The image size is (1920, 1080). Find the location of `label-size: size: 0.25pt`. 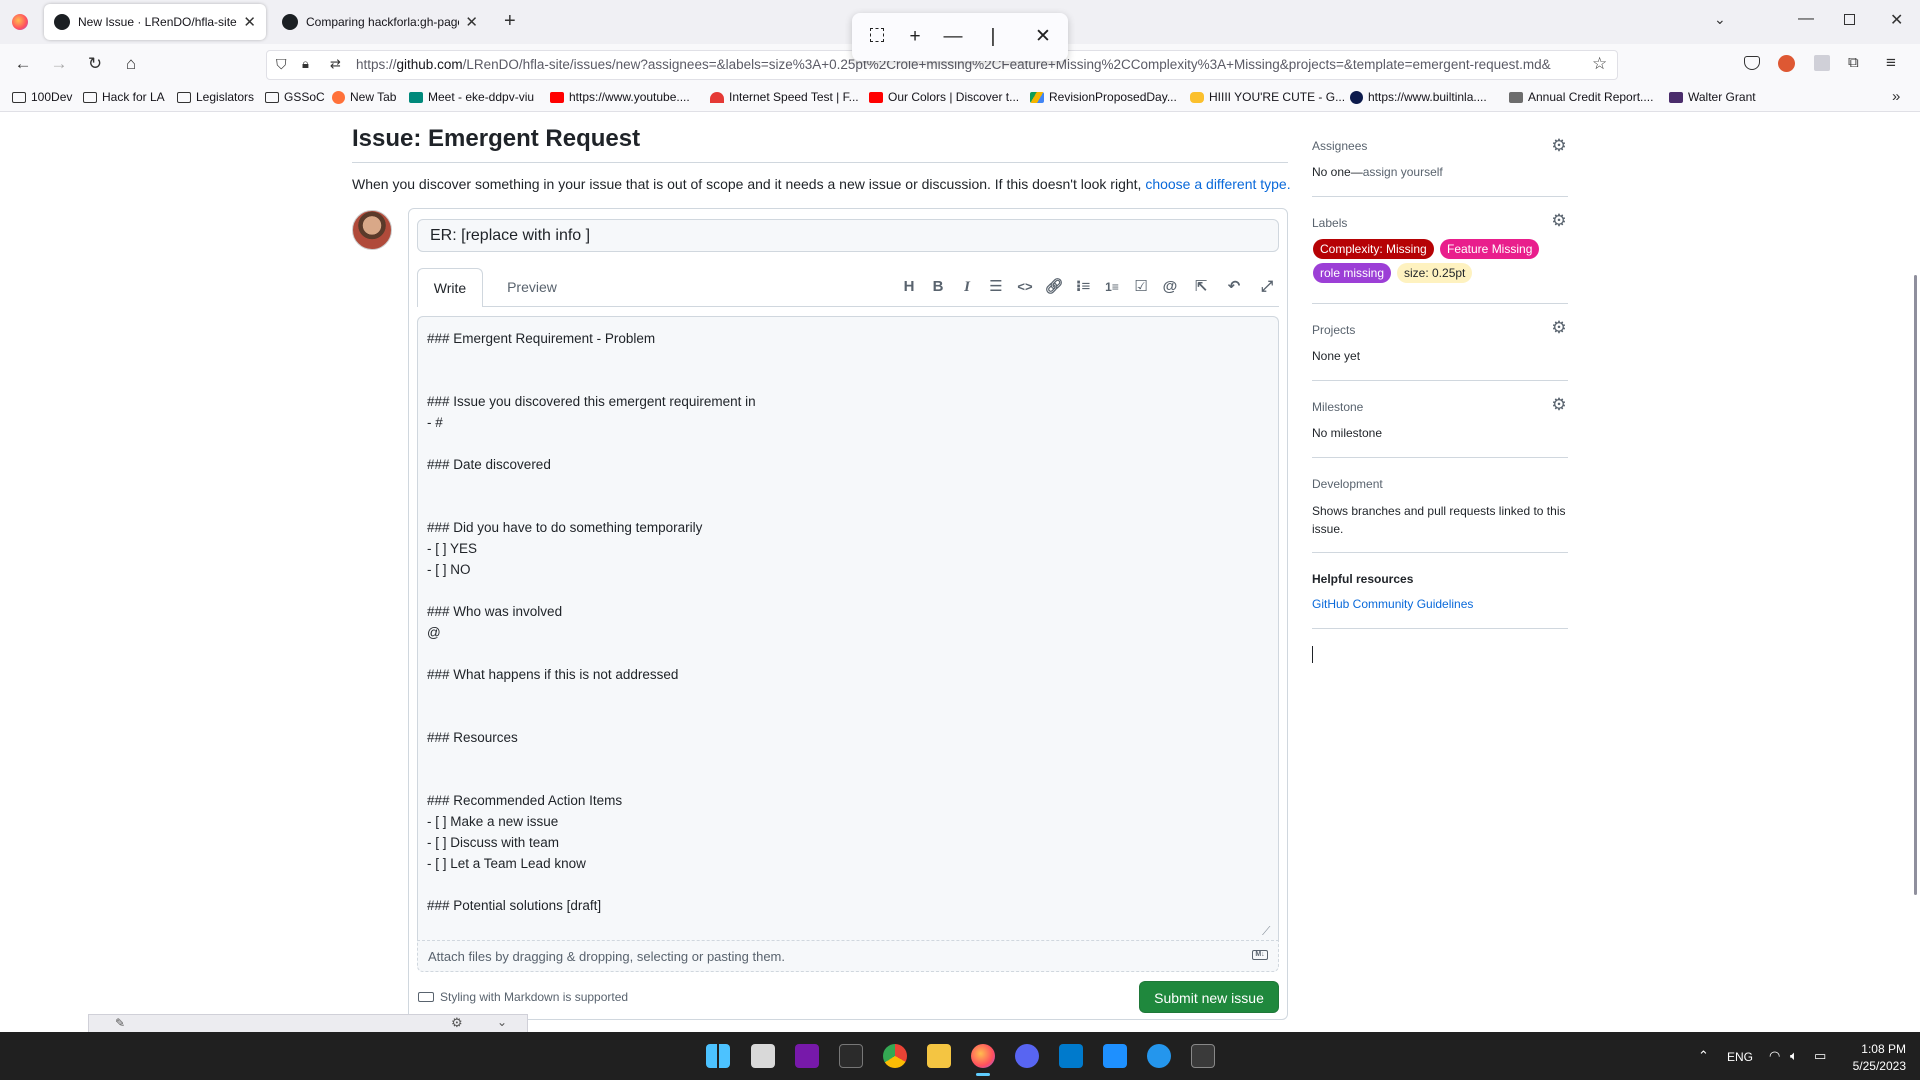

label-size: size: 0.25pt is located at coordinates (1435, 273).